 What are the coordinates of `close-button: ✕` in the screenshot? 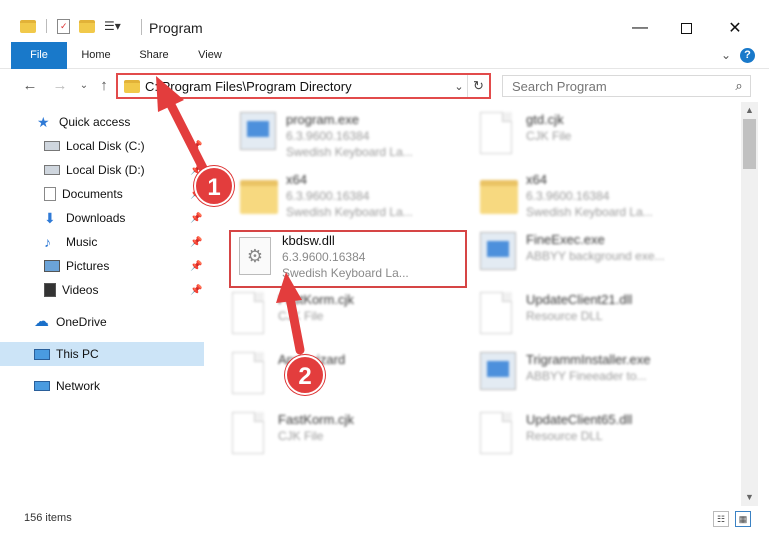 It's located at (735, 28).